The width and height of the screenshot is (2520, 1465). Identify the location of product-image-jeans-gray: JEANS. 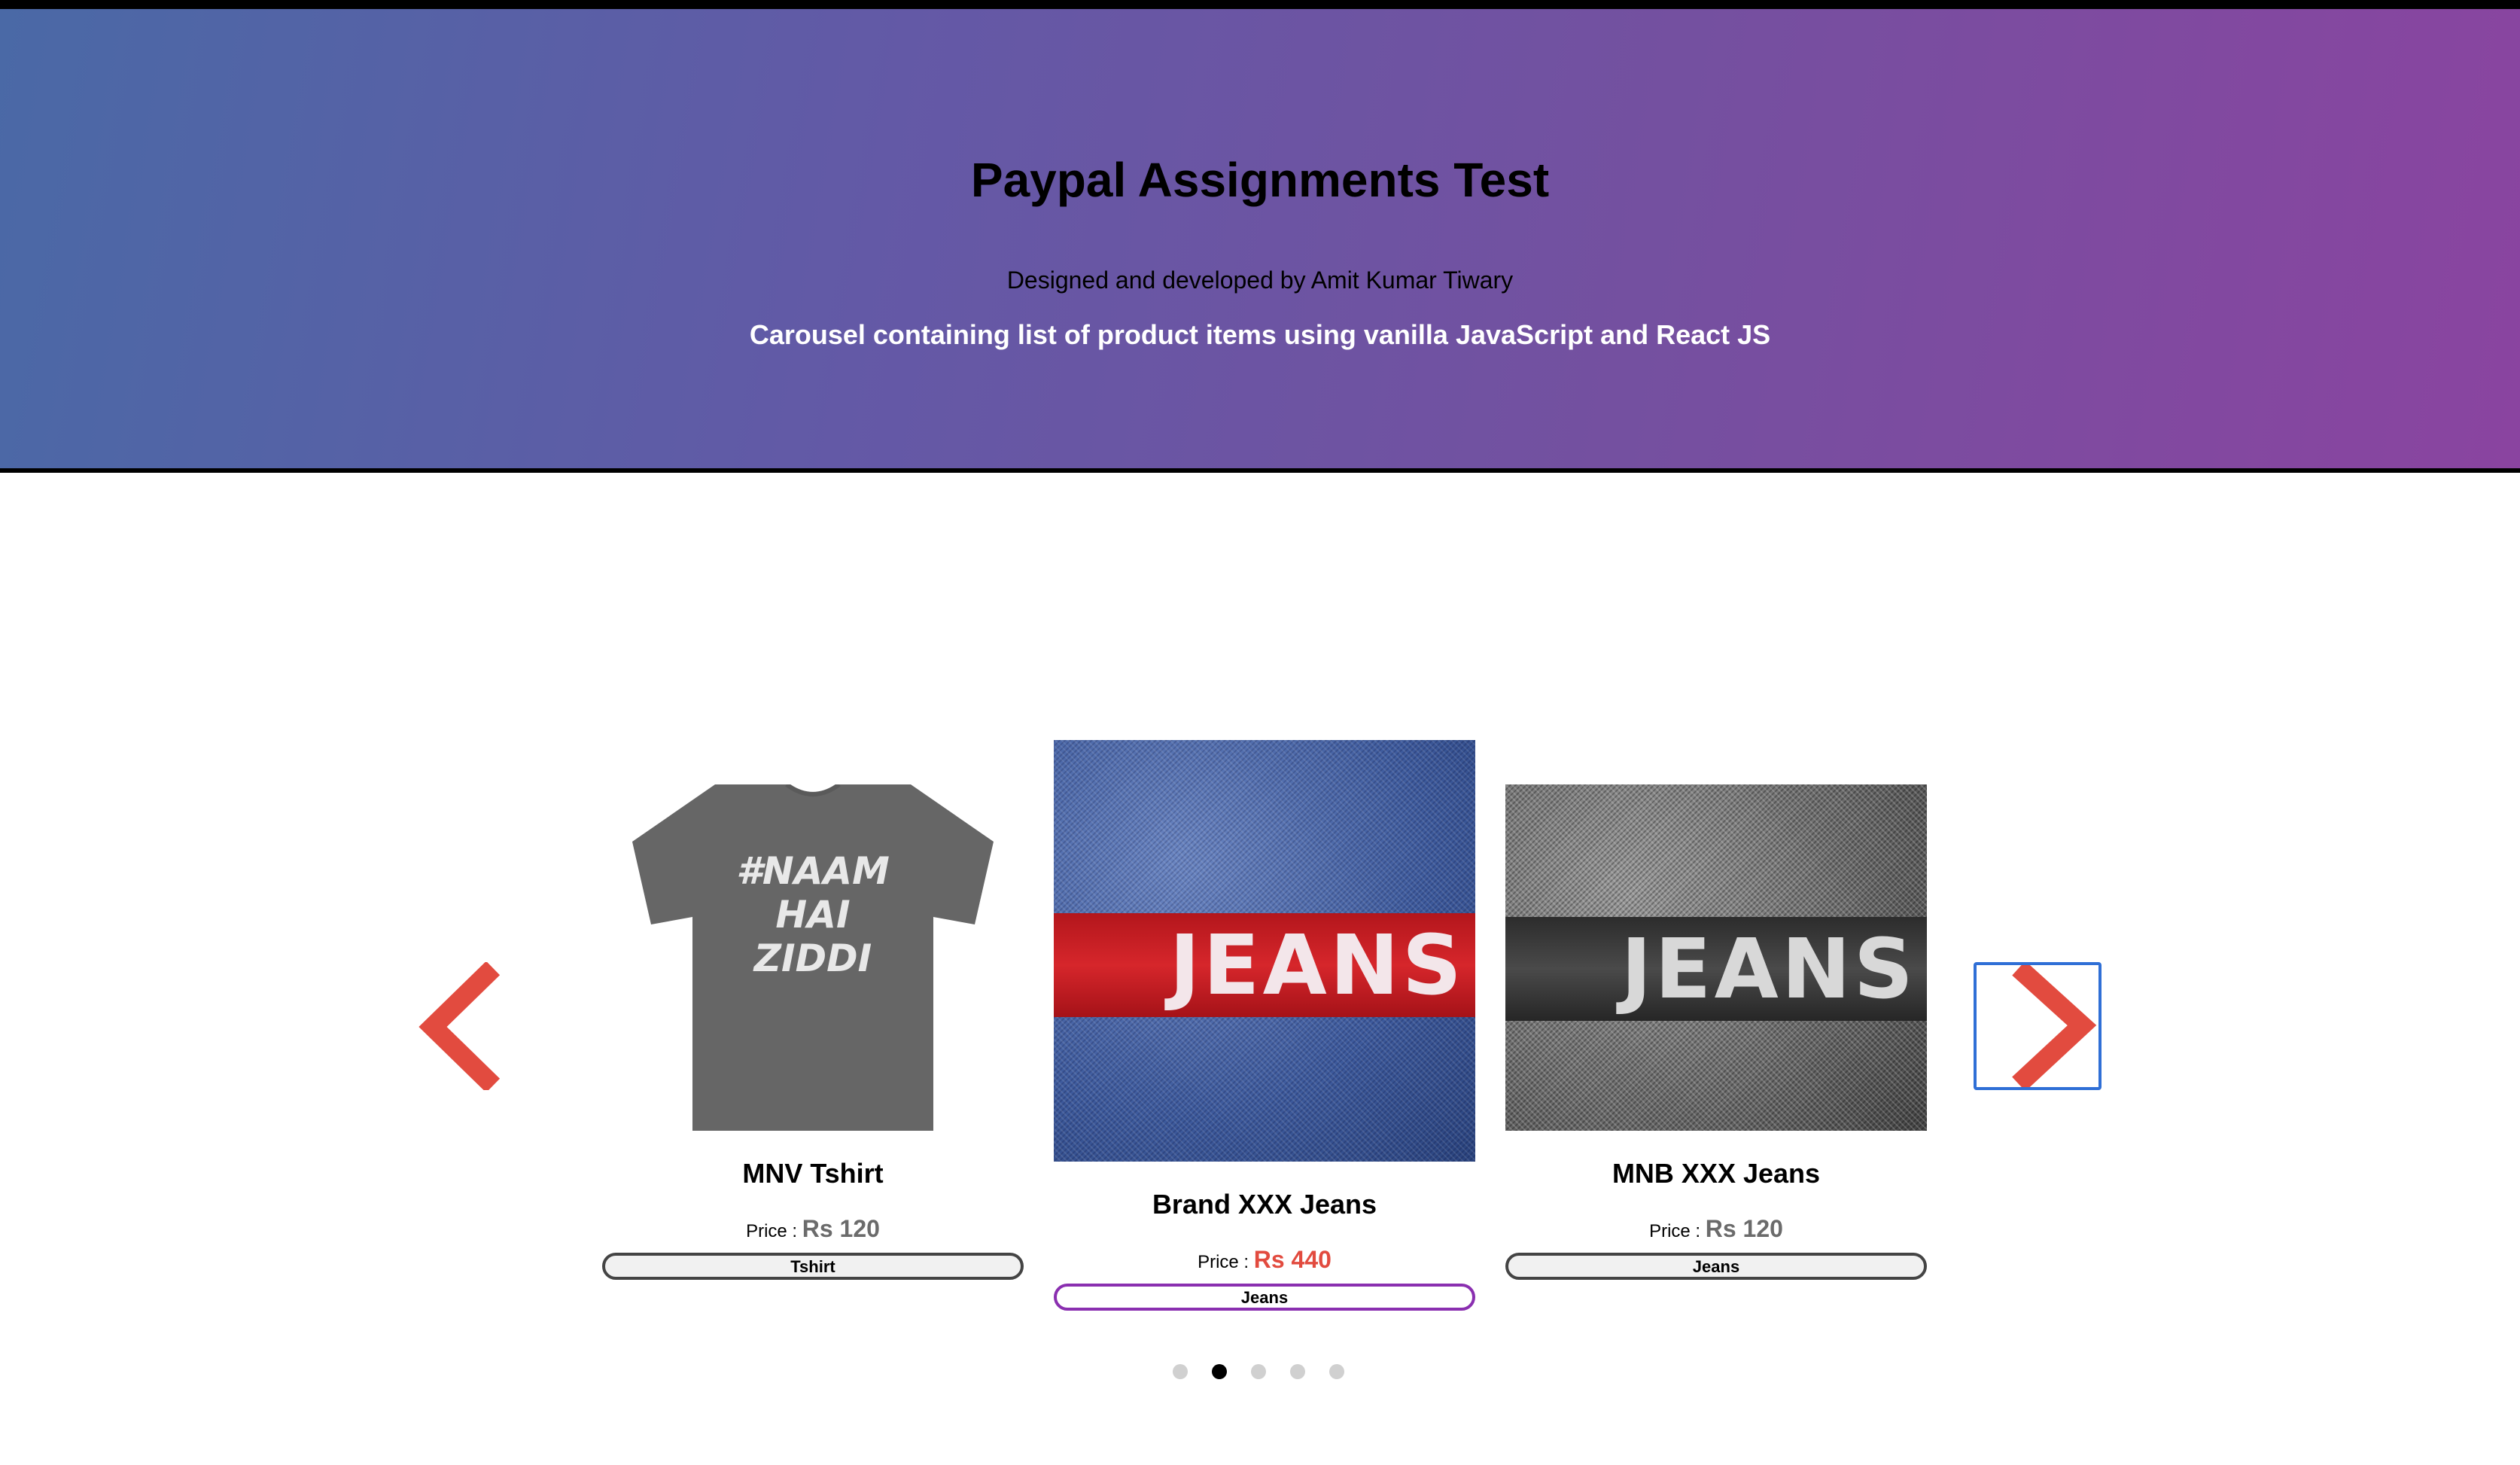
(1716, 958).